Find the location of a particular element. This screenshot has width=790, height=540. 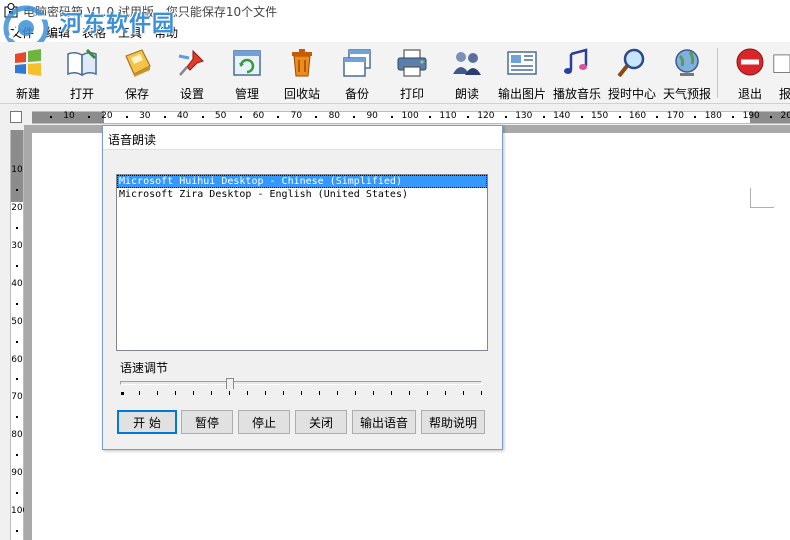

menu-table: 表格 is located at coordinates (94, 32).